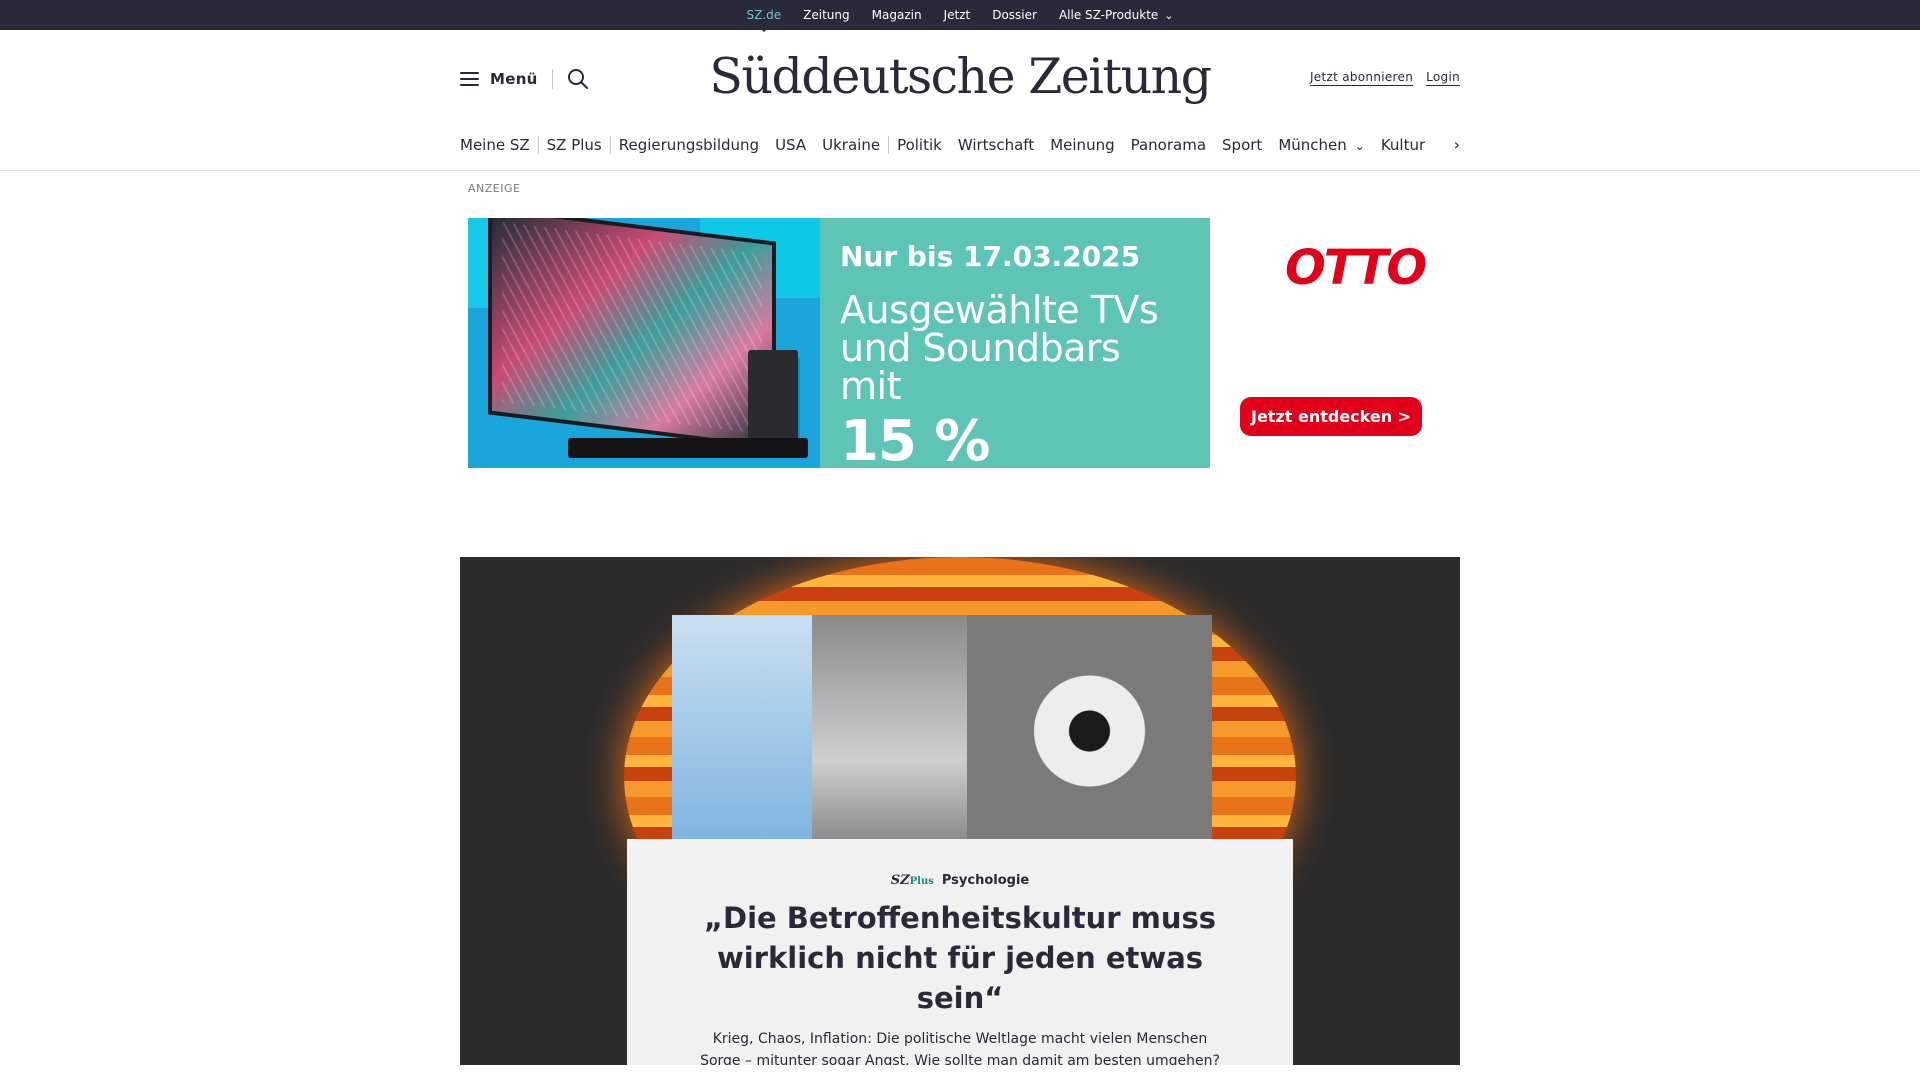  Describe the element at coordinates (499, 145) in the screenshot. I see `nav-meine-sz: Meine SZ` at that location.